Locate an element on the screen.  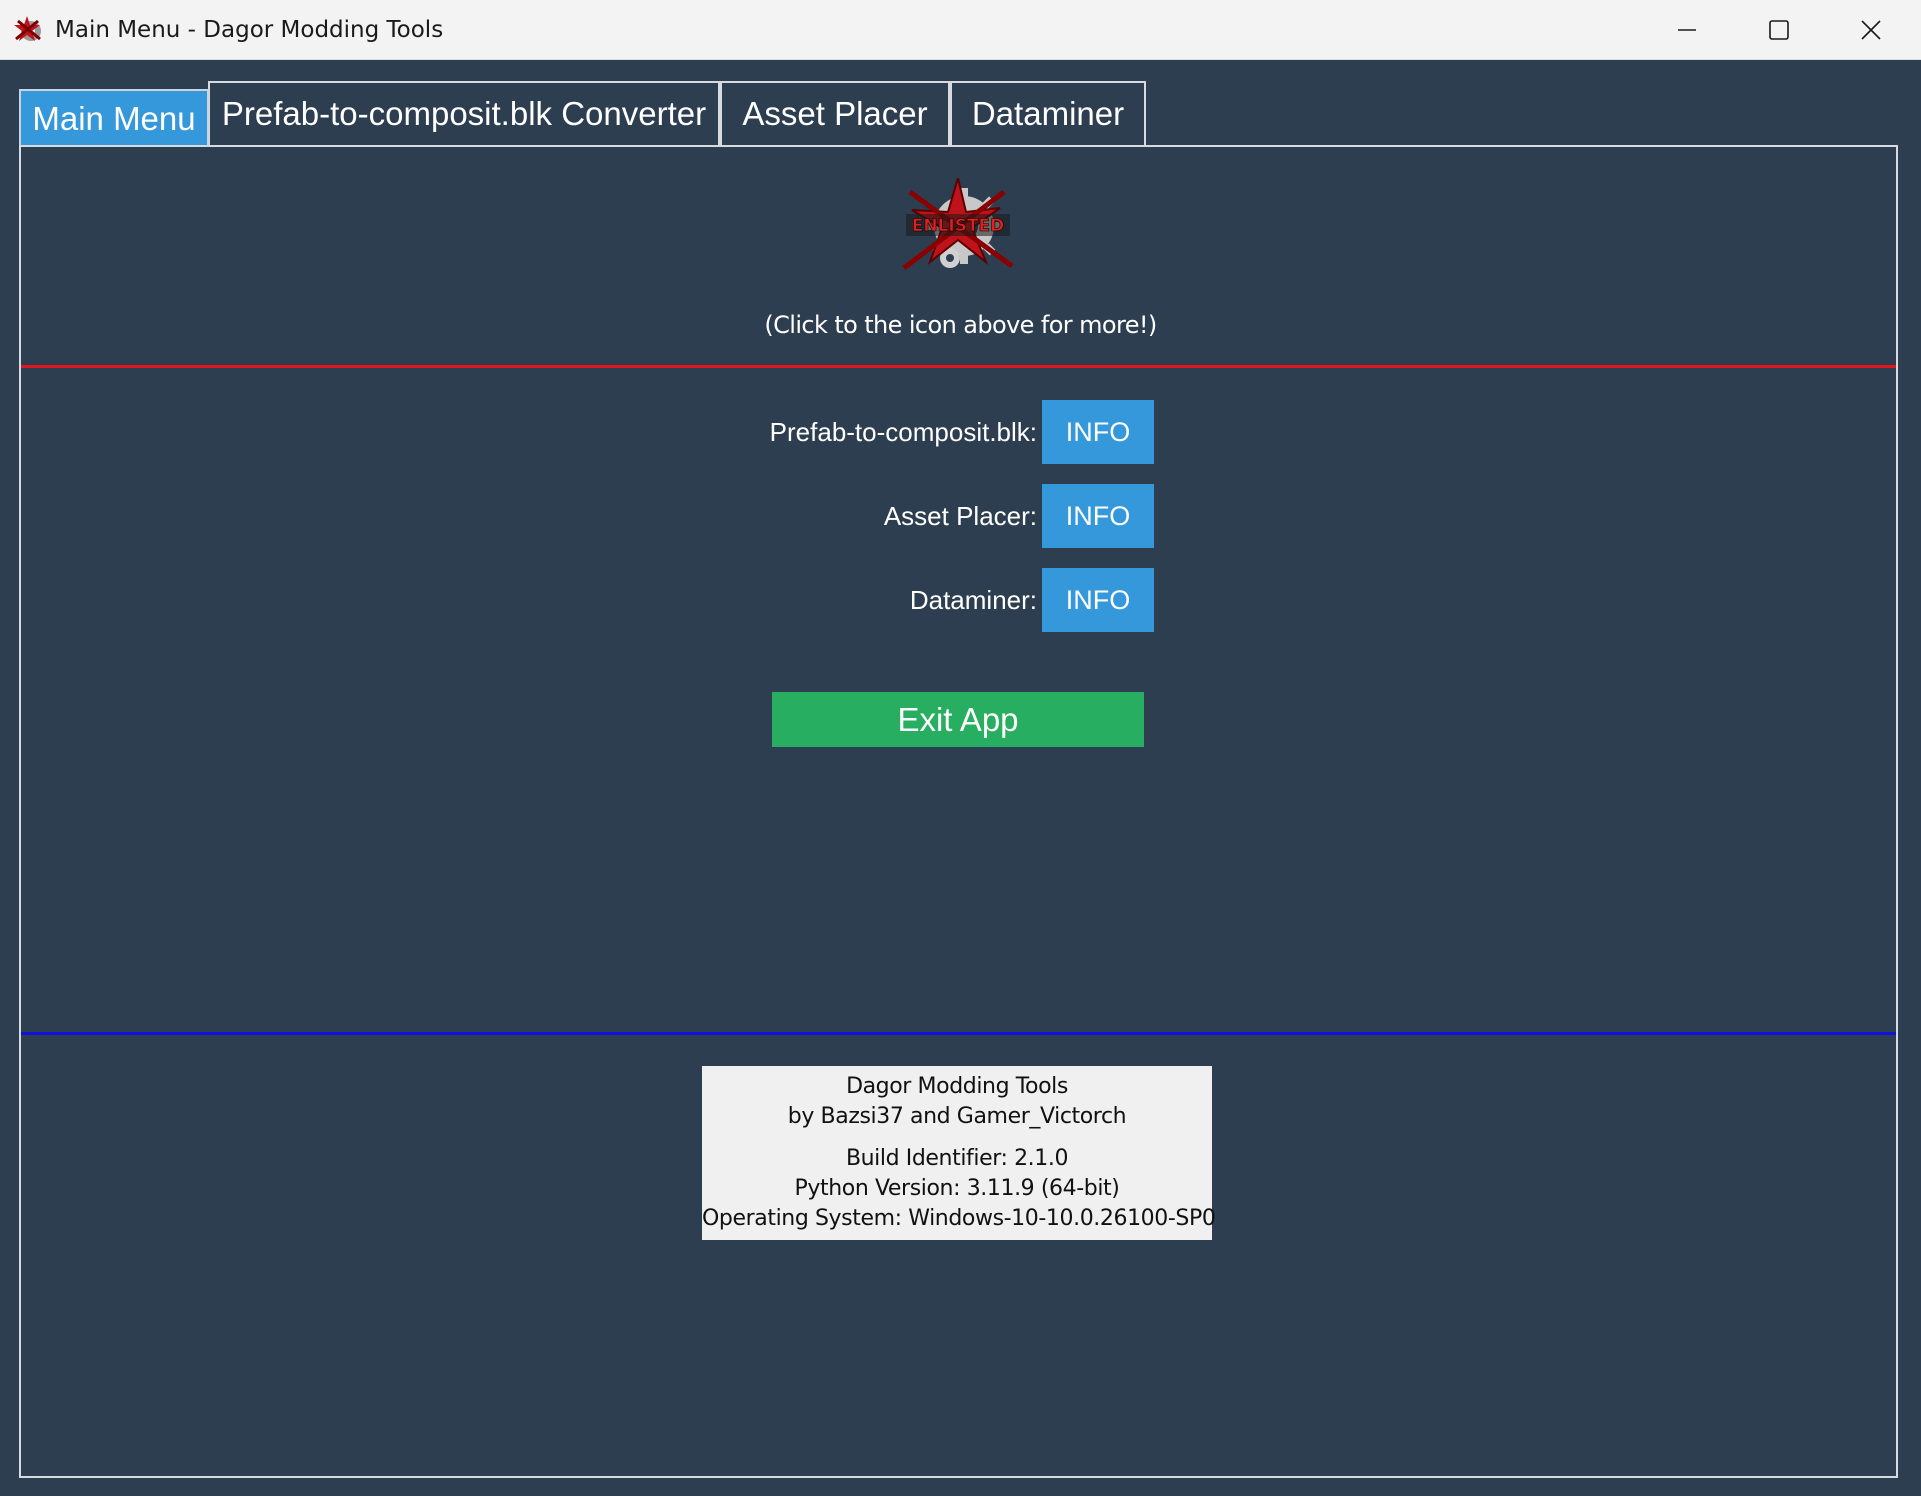
close-icon is located at coordinates (1871, 29).